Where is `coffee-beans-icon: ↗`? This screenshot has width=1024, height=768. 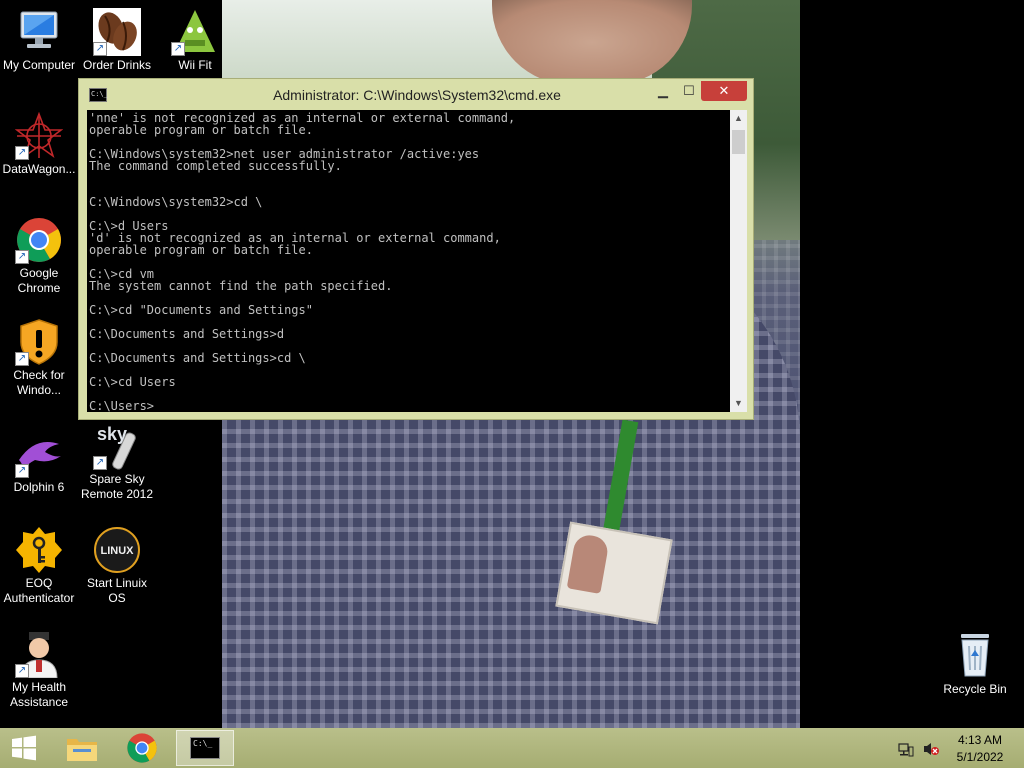 coffee-beans-icon: ↗ is located at coordinates (117, 32).